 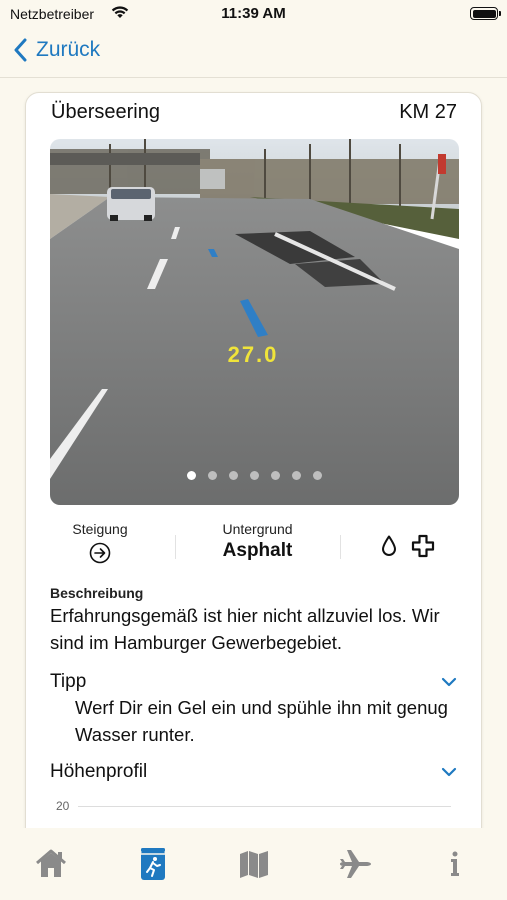 What do you see at coordinates (389, 545) in the screenshot?
I see `water-drop-icon` at bounding box center [389, 545].